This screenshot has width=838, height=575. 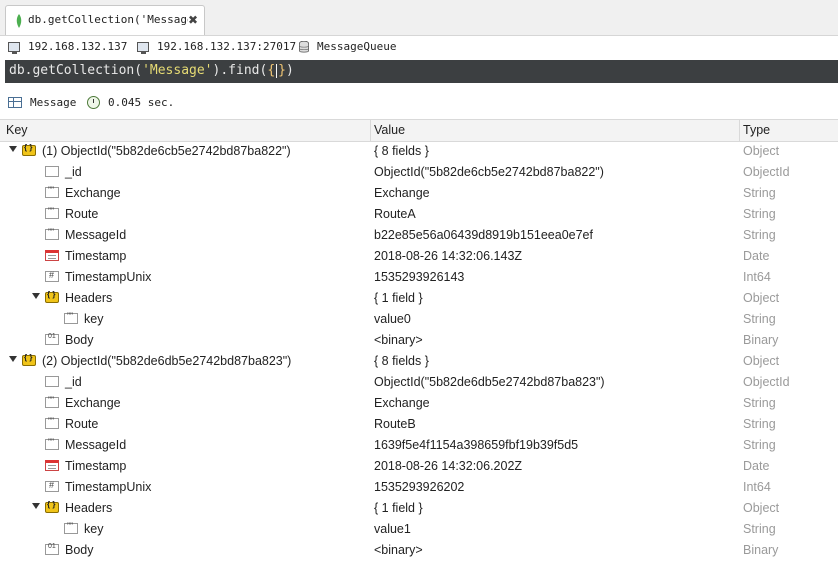 What do you see at coordinates (14, 47) in the screenshot?
I see `computer-icon` at bounding box center [14, 47].